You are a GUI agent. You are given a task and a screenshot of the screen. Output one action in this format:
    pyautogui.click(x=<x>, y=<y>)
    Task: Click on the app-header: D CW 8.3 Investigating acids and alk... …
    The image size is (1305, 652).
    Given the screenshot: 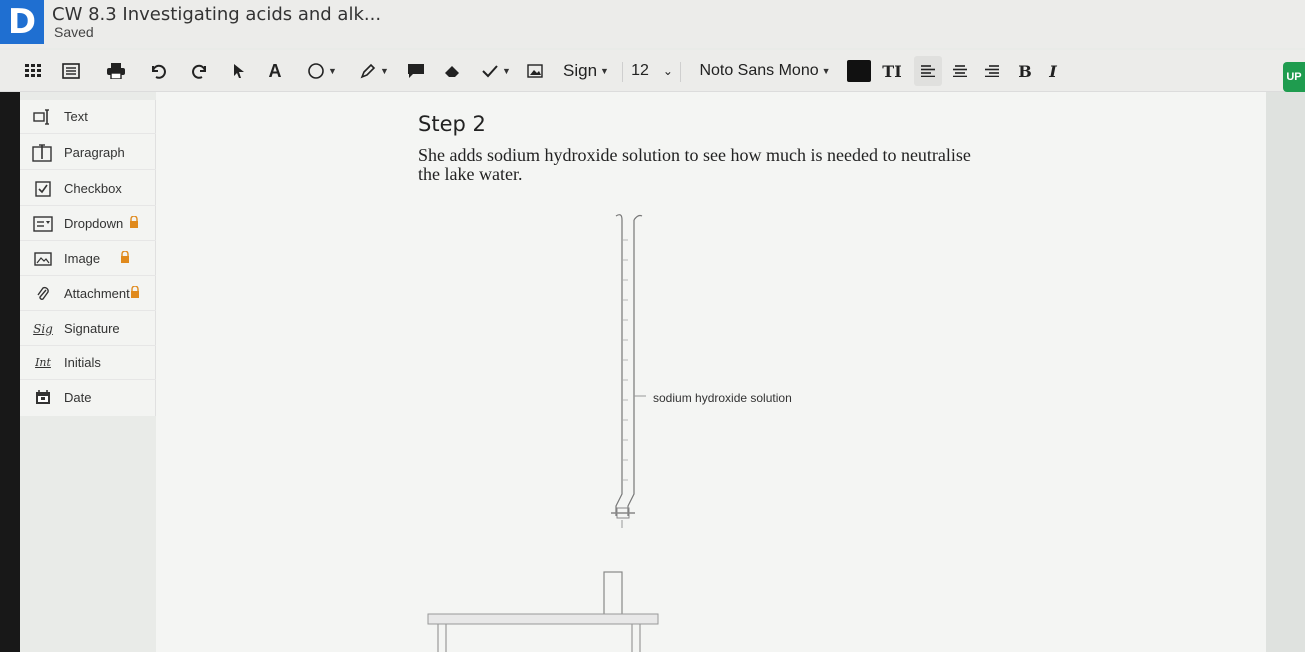 What is the action you would take?
    pyautogui.click(x=652, y=24)
    